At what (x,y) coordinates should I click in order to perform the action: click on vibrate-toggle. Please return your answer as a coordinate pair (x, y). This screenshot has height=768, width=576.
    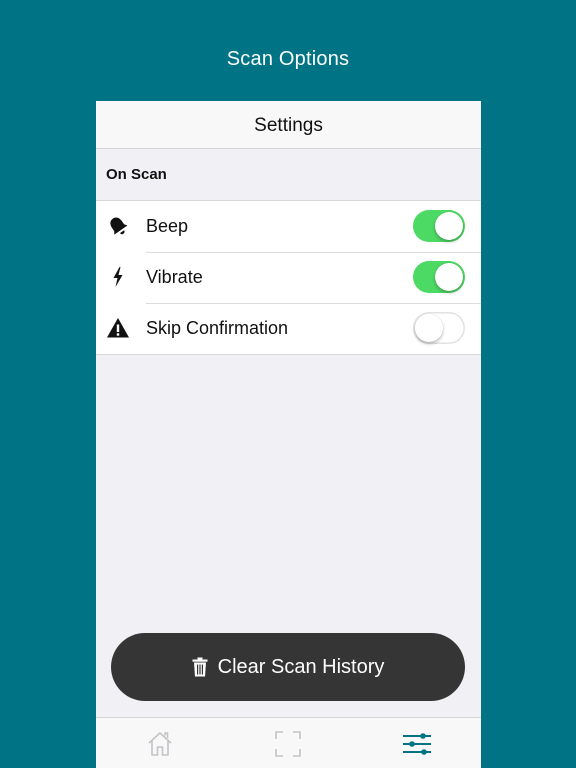
    Looking at the image, I should click on (439, 277).